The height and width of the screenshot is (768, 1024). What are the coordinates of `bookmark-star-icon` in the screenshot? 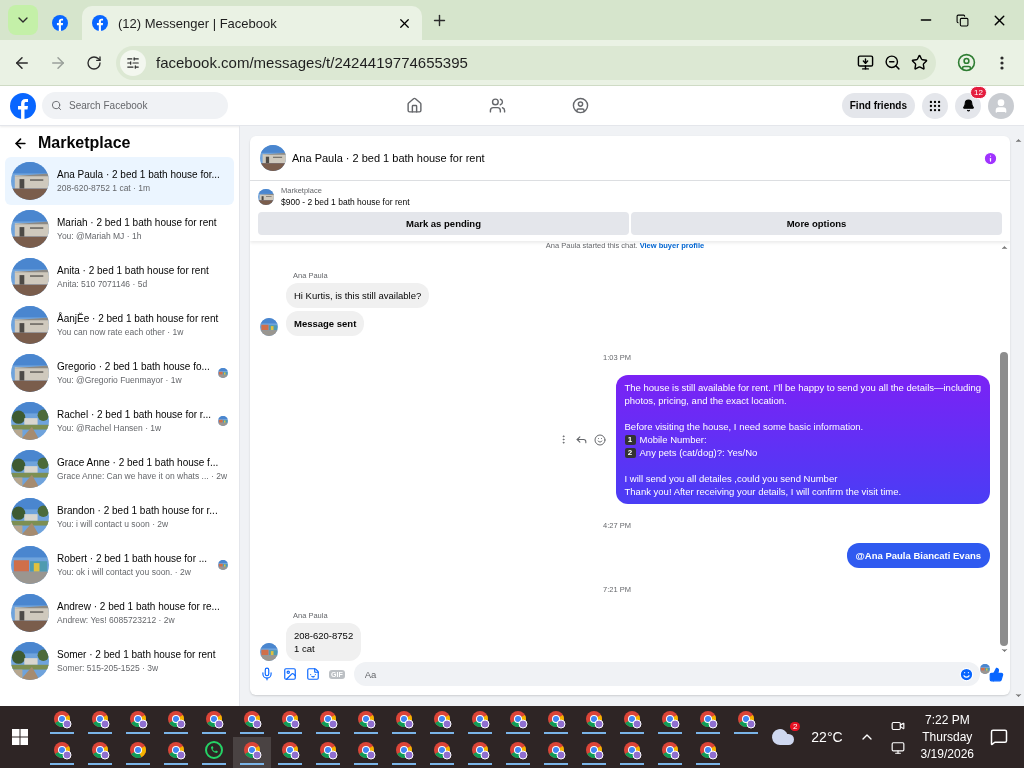 It's located at (919, 62).